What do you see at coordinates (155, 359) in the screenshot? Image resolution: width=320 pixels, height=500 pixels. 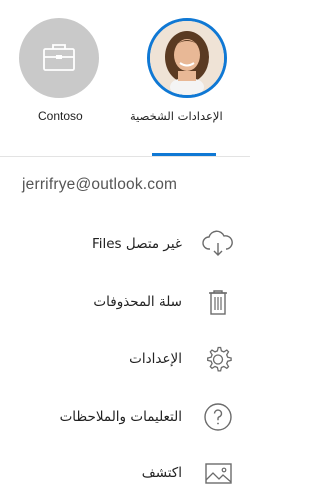 I see `menu-item-label: الإعدادات` at bounding box center [155, 359].